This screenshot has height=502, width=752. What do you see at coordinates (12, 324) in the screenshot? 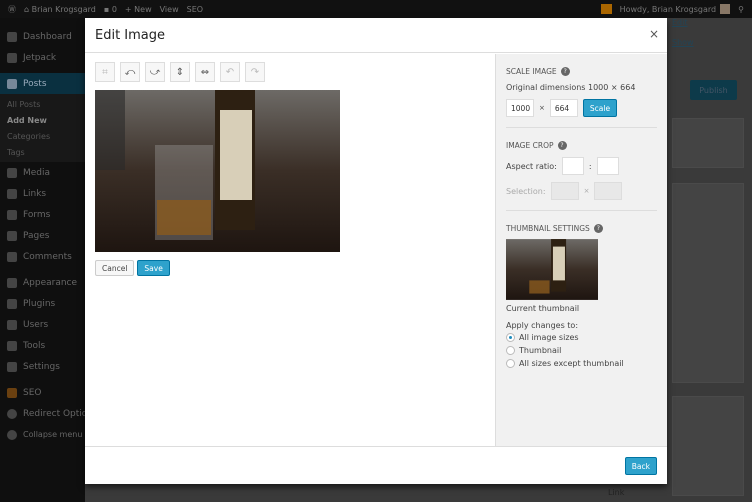
I see `user-icon` at bounding box center [12, 324].